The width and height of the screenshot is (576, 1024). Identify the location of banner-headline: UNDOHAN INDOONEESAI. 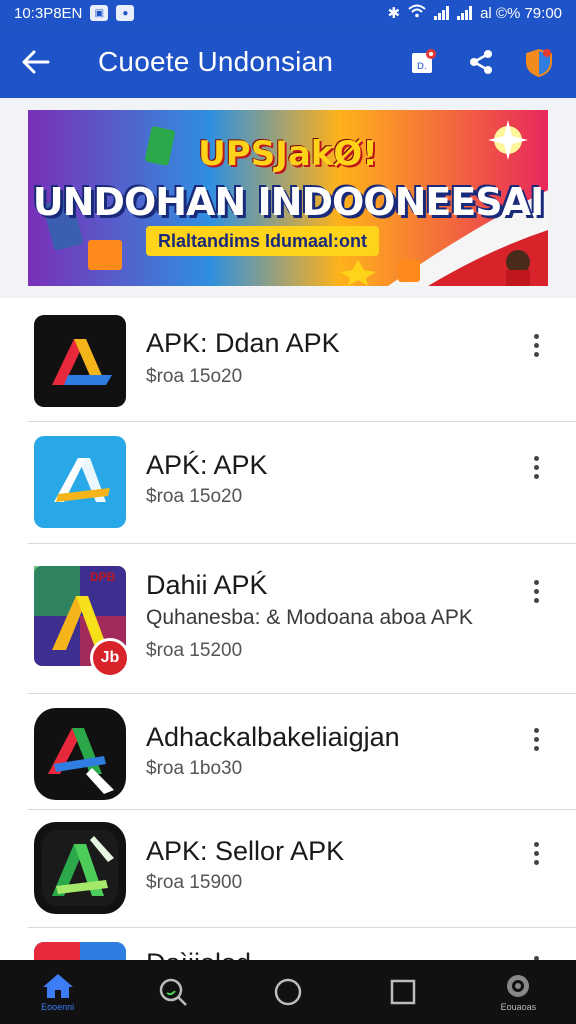
(288, 202).